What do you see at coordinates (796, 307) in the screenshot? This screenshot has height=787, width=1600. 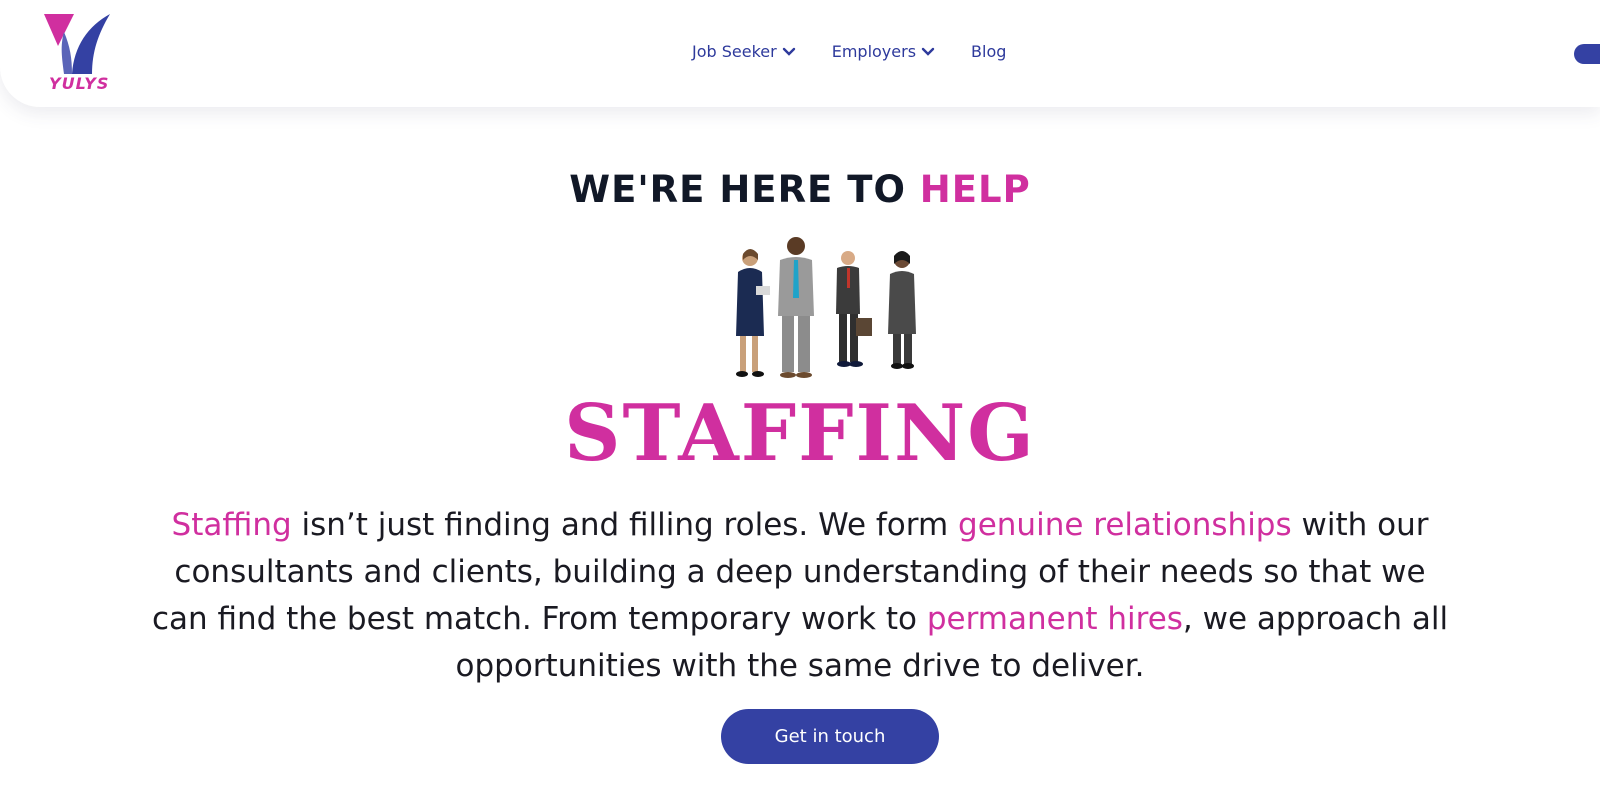 I see `person-man-grey` at bounding box center [796, 307].